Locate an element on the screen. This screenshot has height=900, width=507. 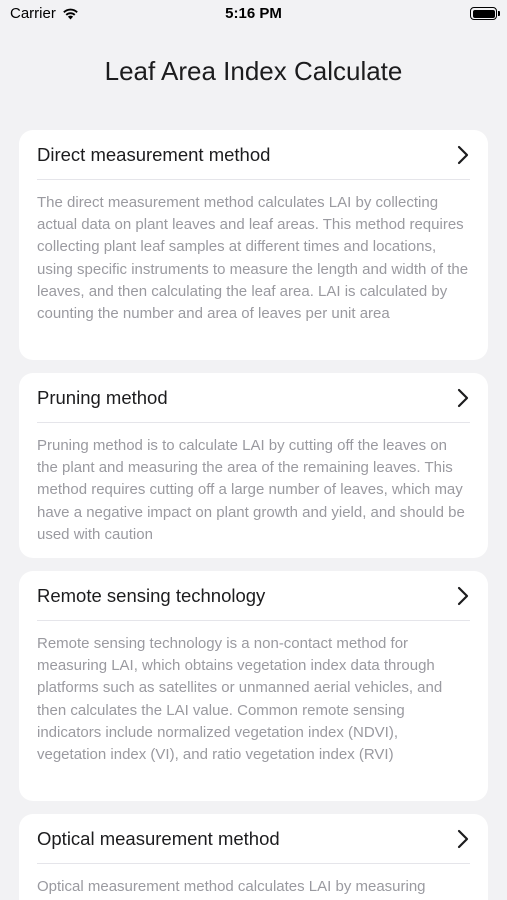
card-header: Optical measurement method is located at coordinates (253, 839).